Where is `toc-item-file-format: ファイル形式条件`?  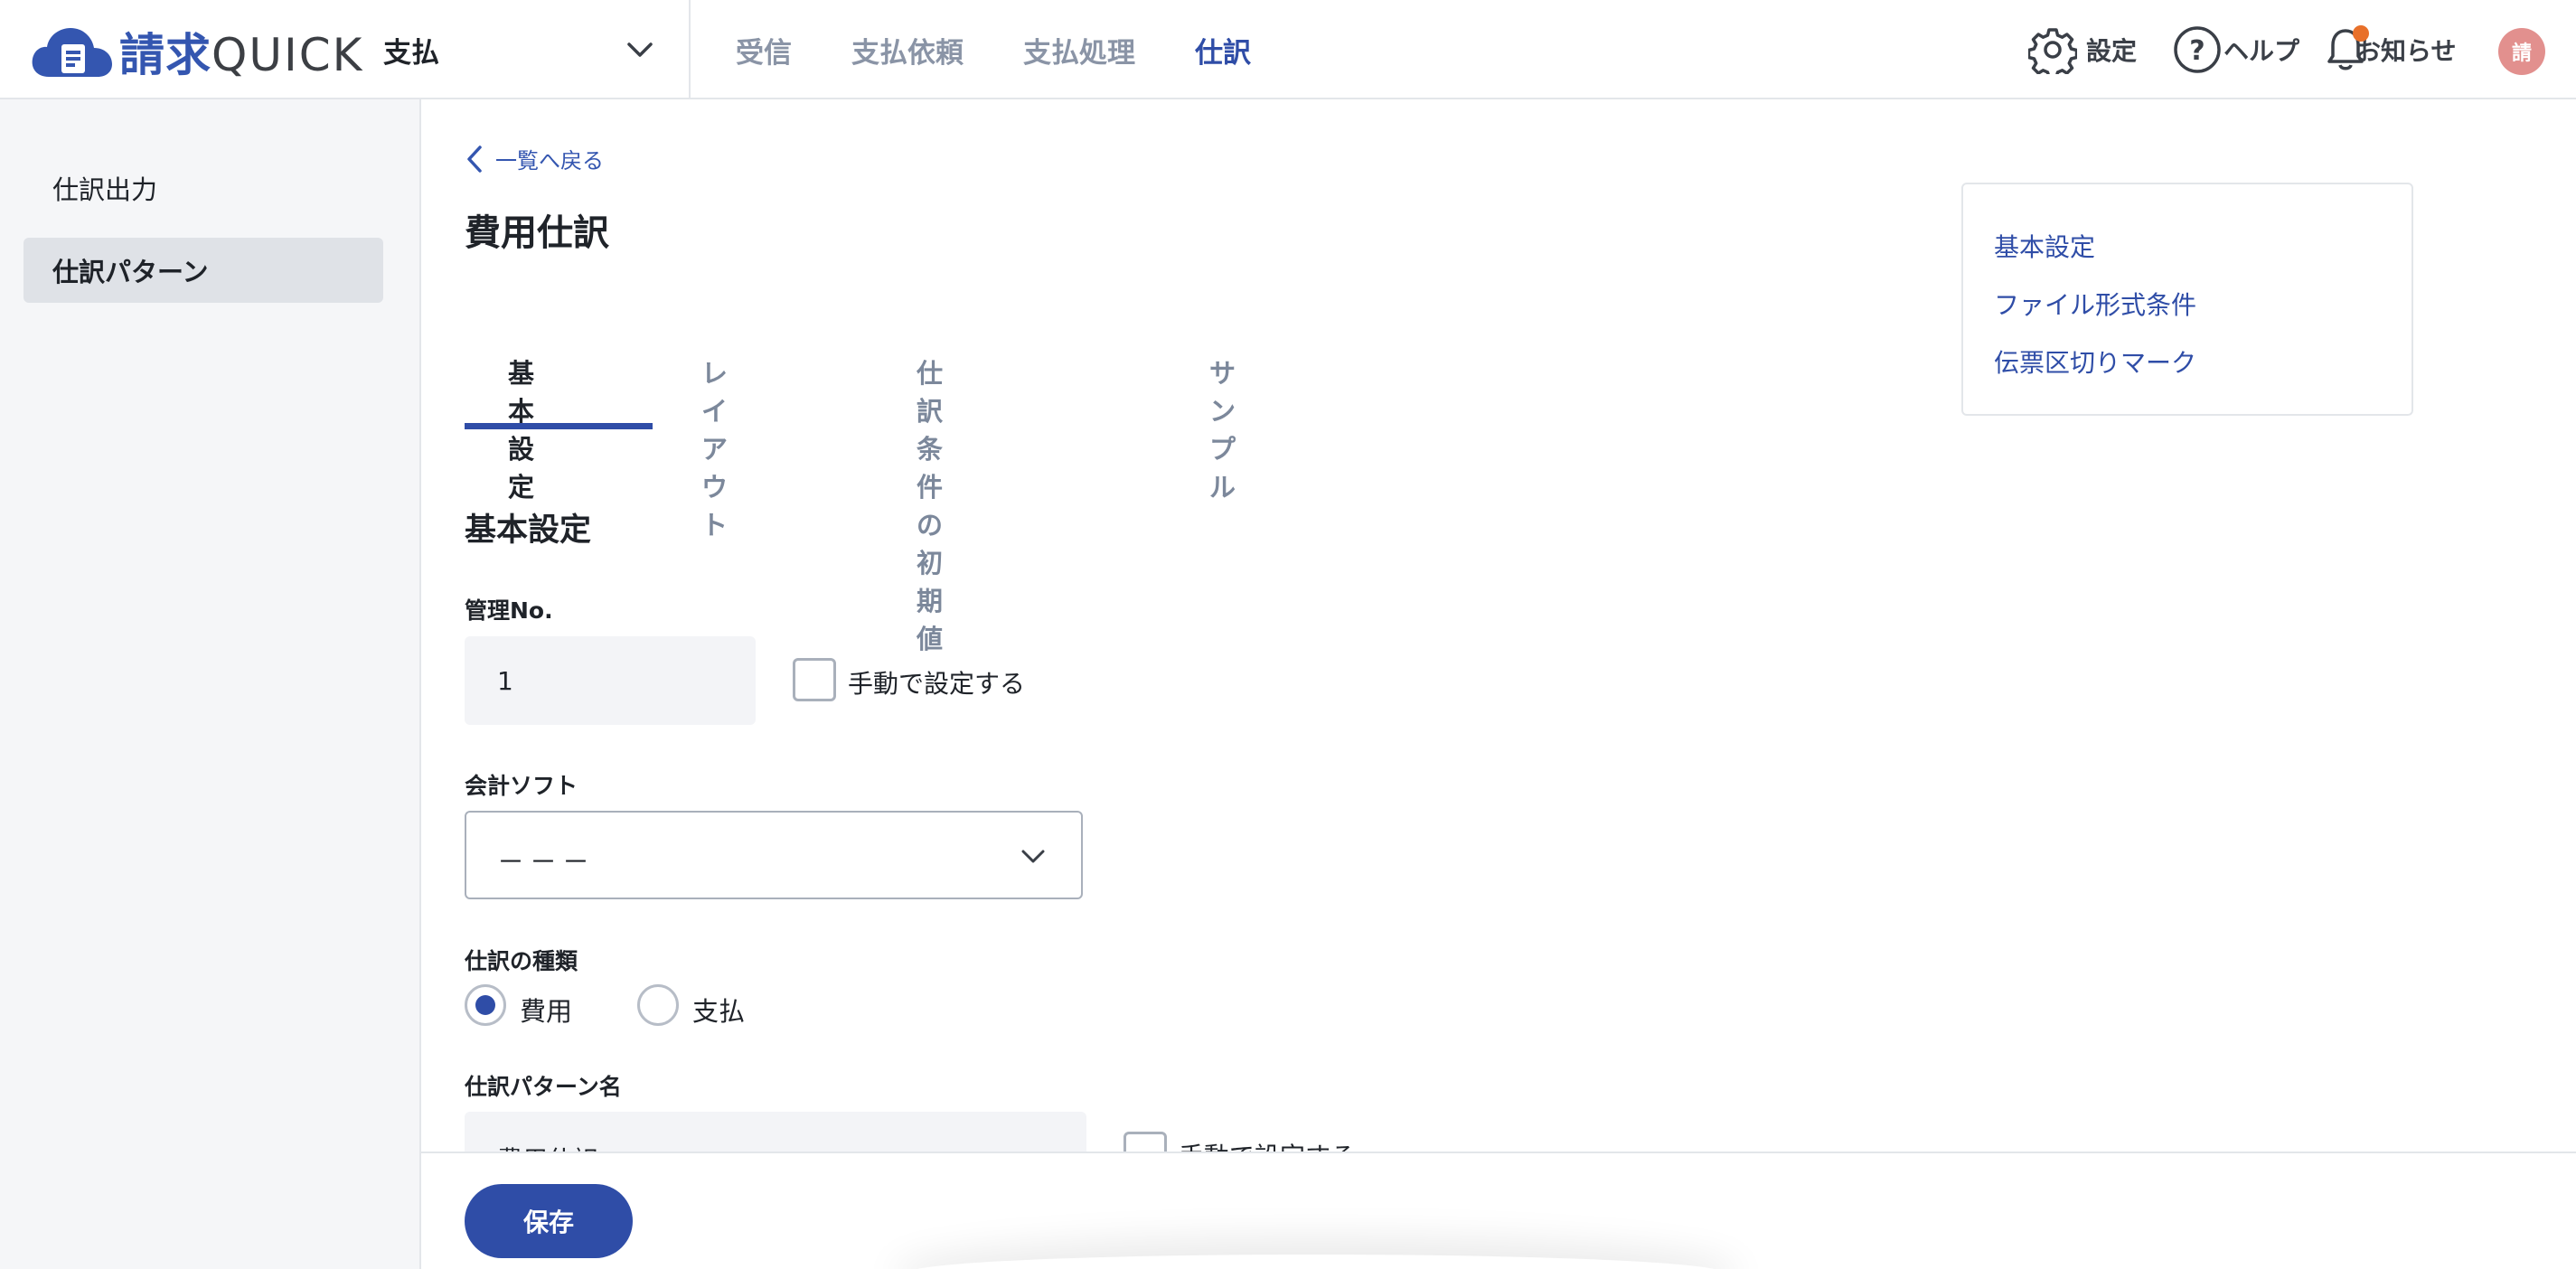
toc-item-file-format: ファイル形式条件 is located at coordinates (2095, 304).